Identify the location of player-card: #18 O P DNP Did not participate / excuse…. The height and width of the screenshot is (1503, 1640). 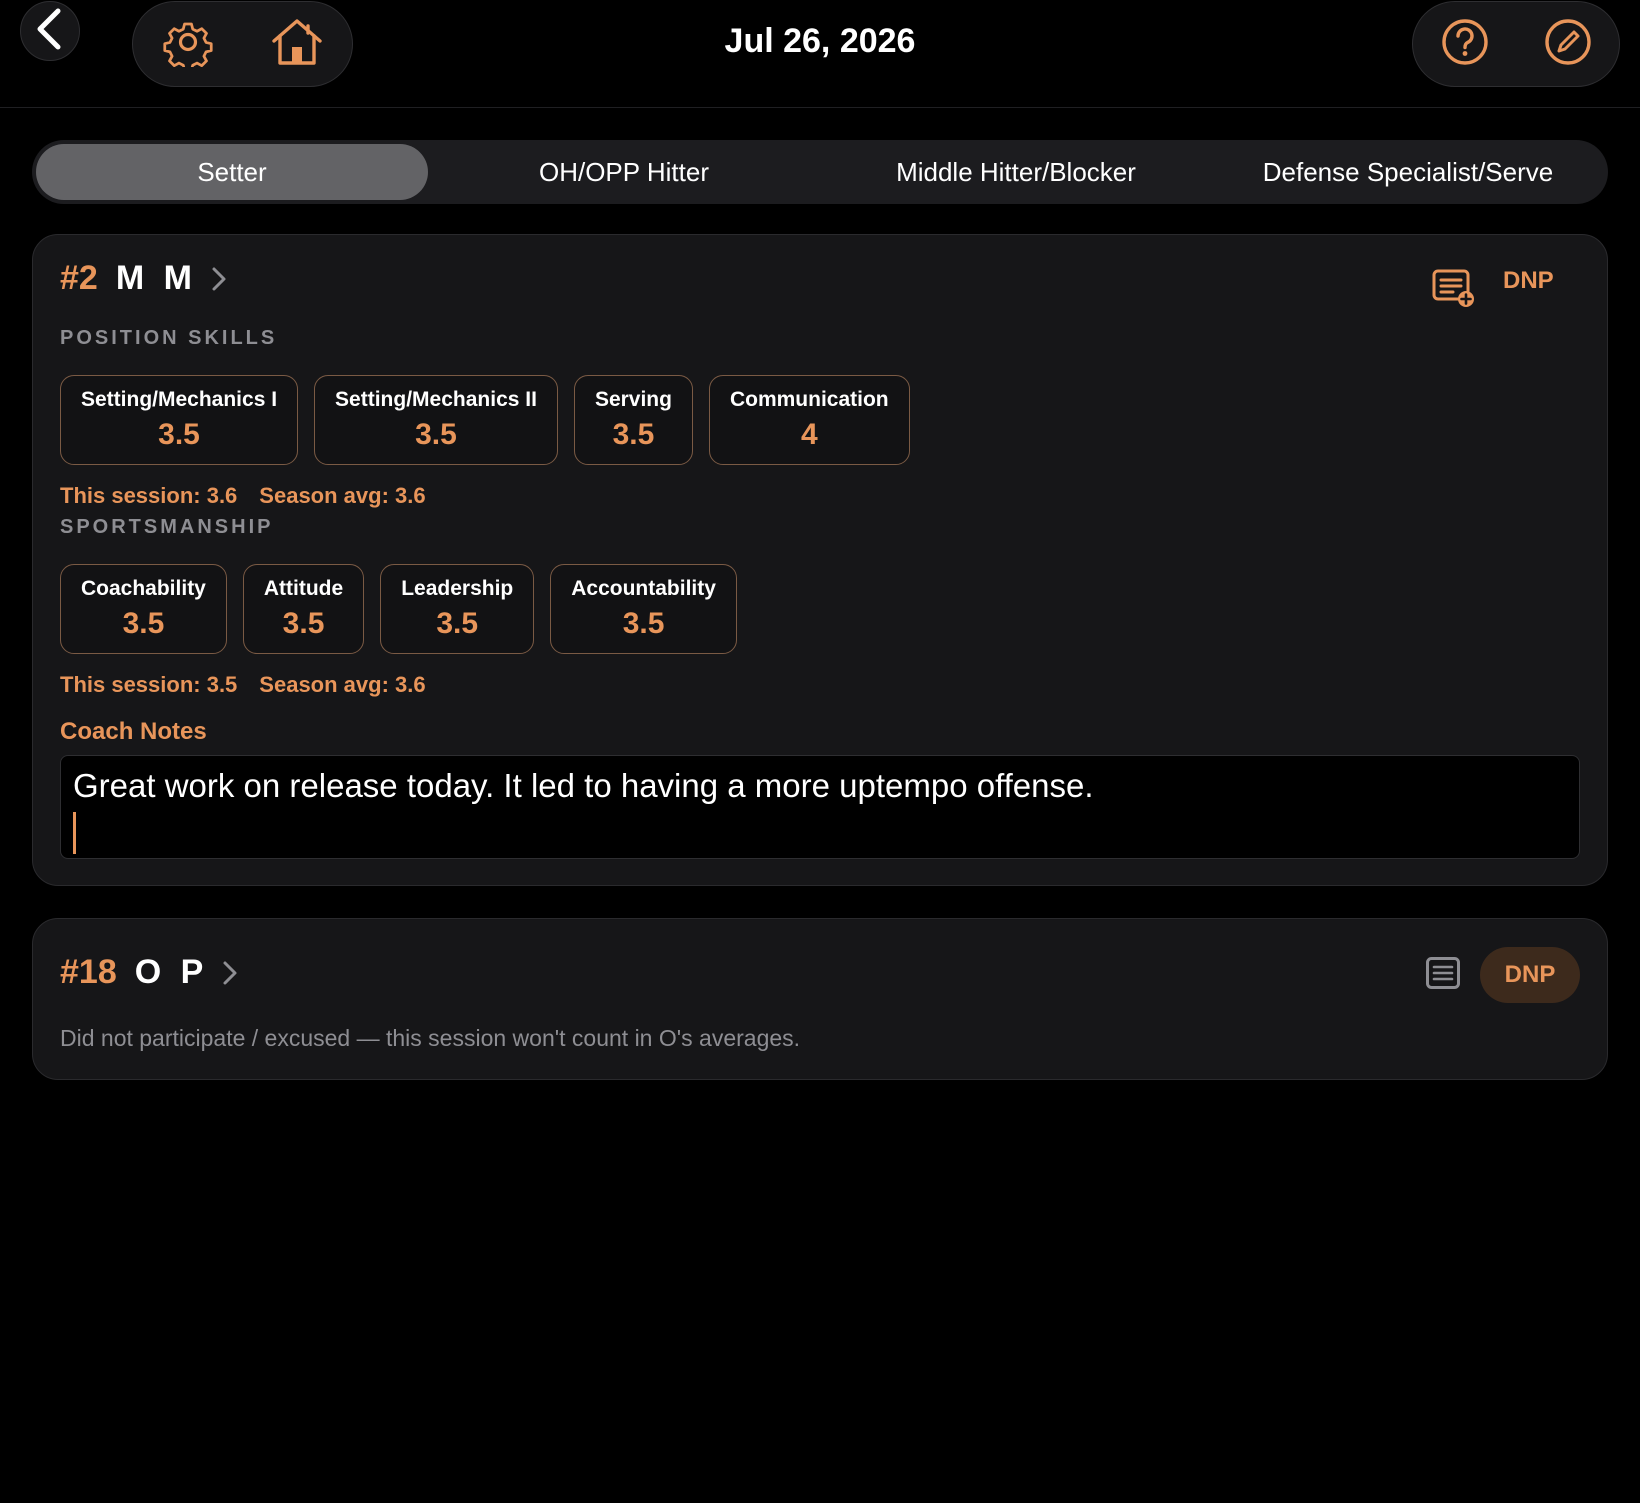
(820, 999).